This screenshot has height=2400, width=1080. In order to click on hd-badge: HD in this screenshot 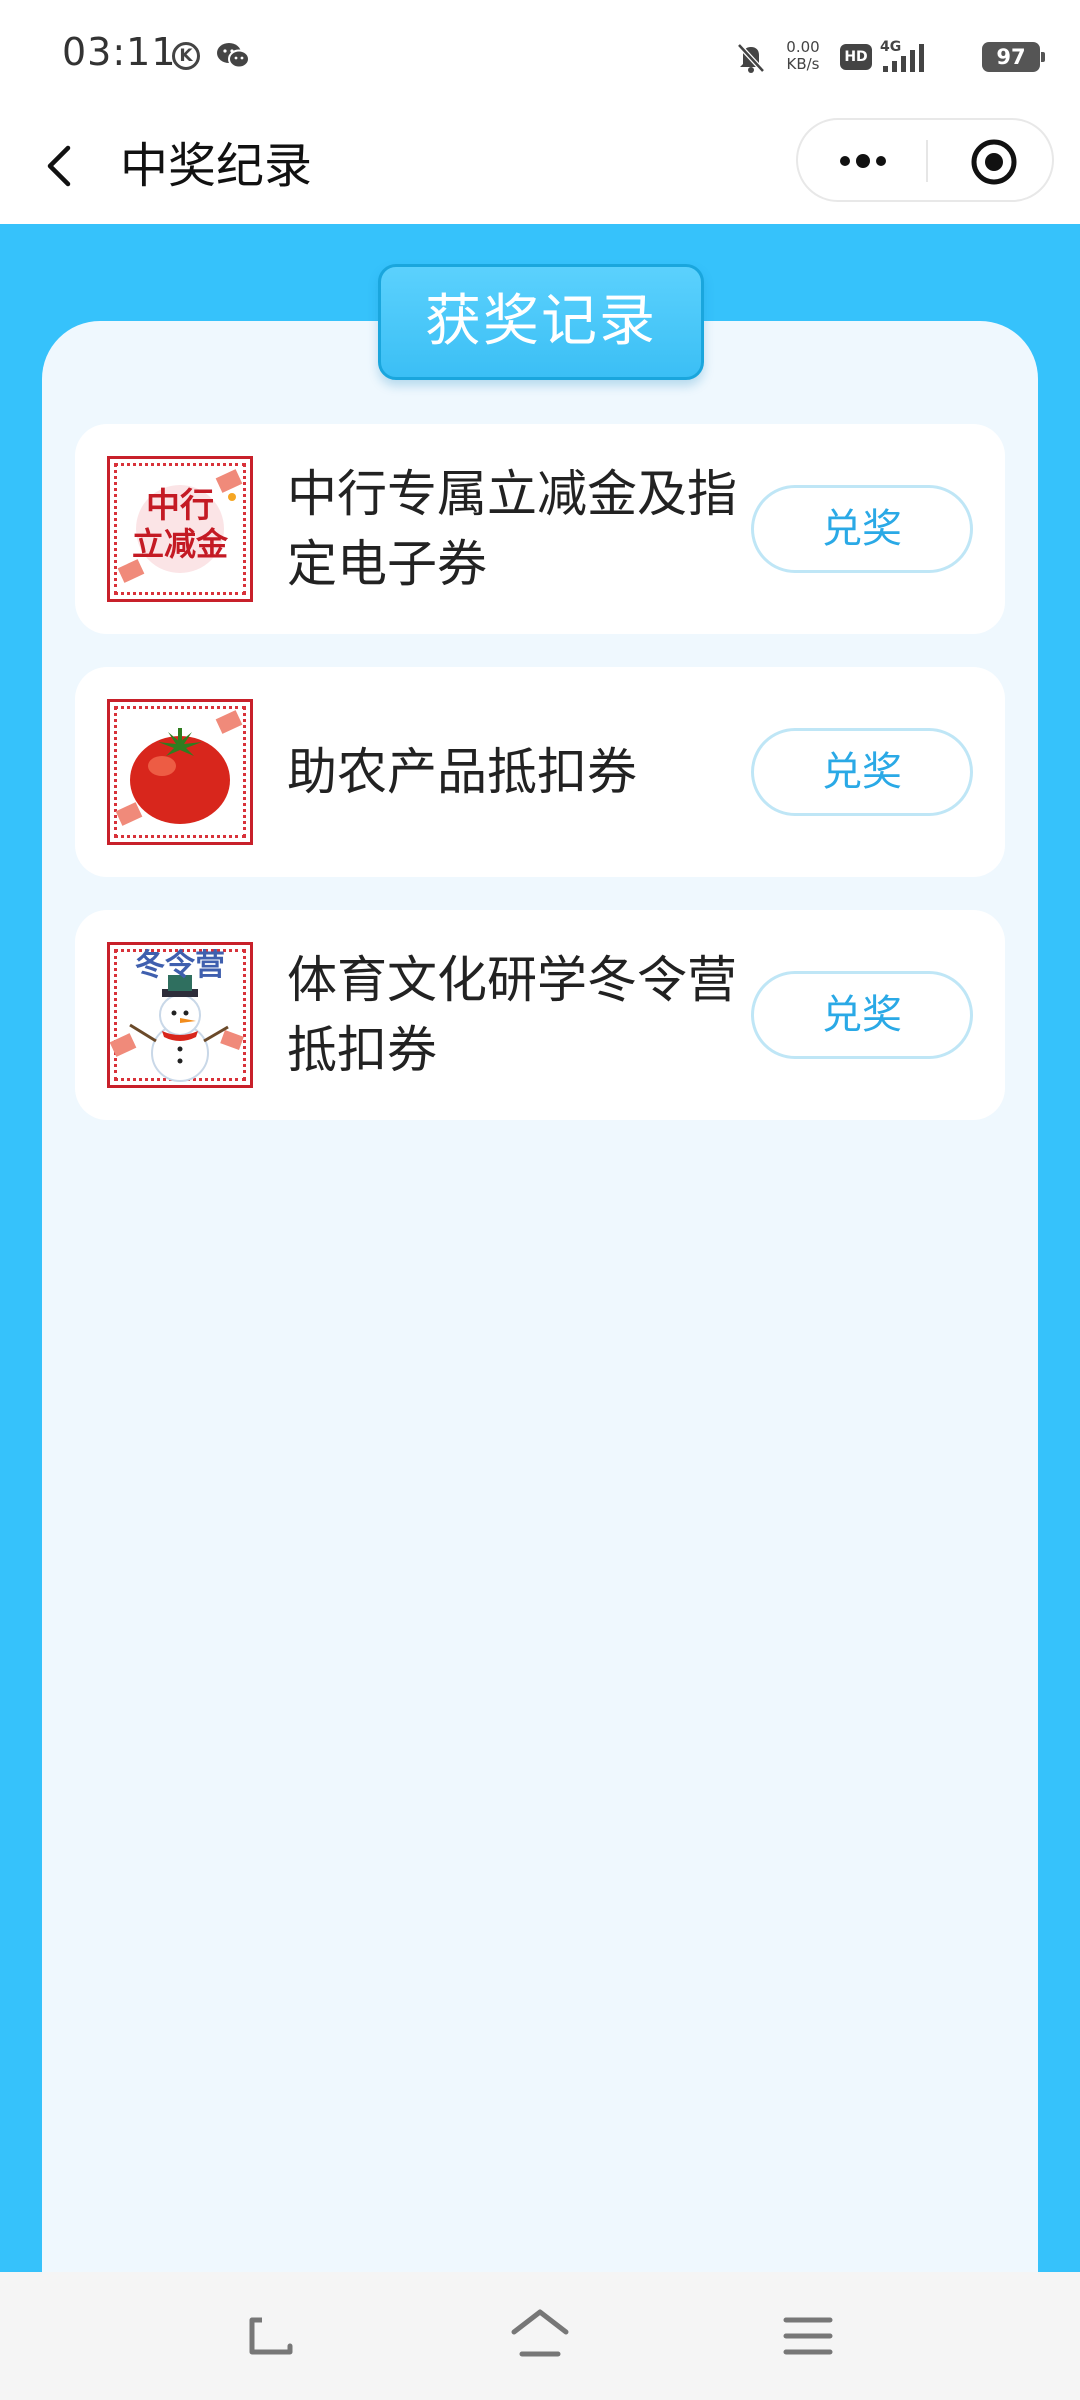, I will do `click(856, 57)`.